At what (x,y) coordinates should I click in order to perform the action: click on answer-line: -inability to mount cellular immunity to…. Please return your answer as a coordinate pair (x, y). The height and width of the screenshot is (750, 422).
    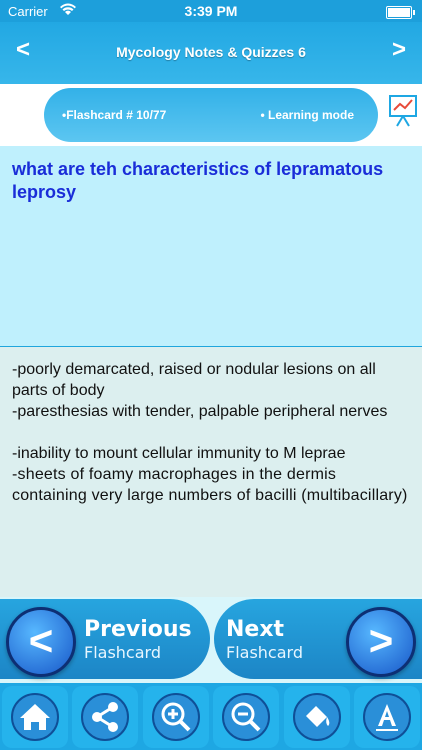
    Looking at the image, I should click on (179, 453).